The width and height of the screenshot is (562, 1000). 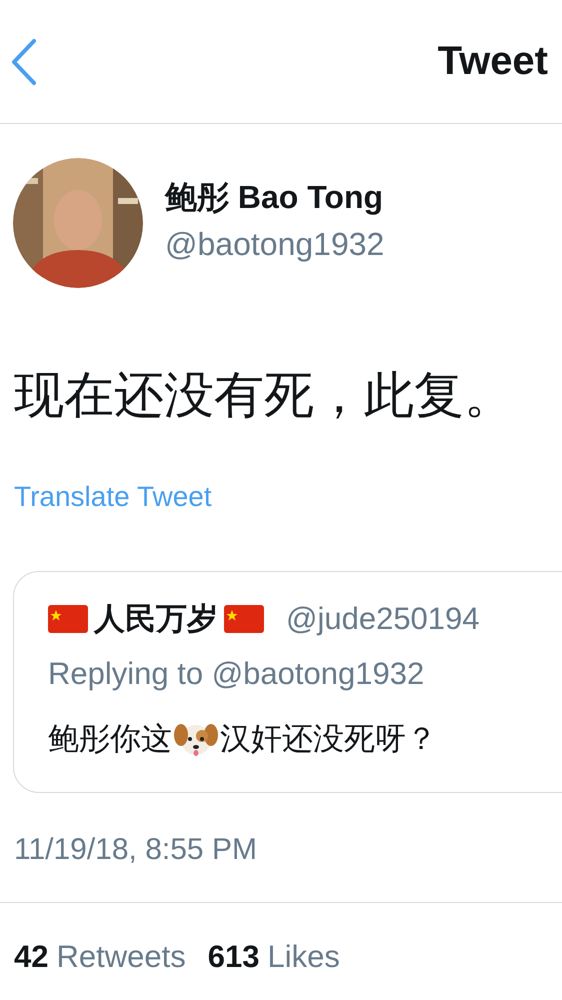 I want to click on quoted-tweet-text: 汉奸还没死呀？, so click(x=328, y=739).